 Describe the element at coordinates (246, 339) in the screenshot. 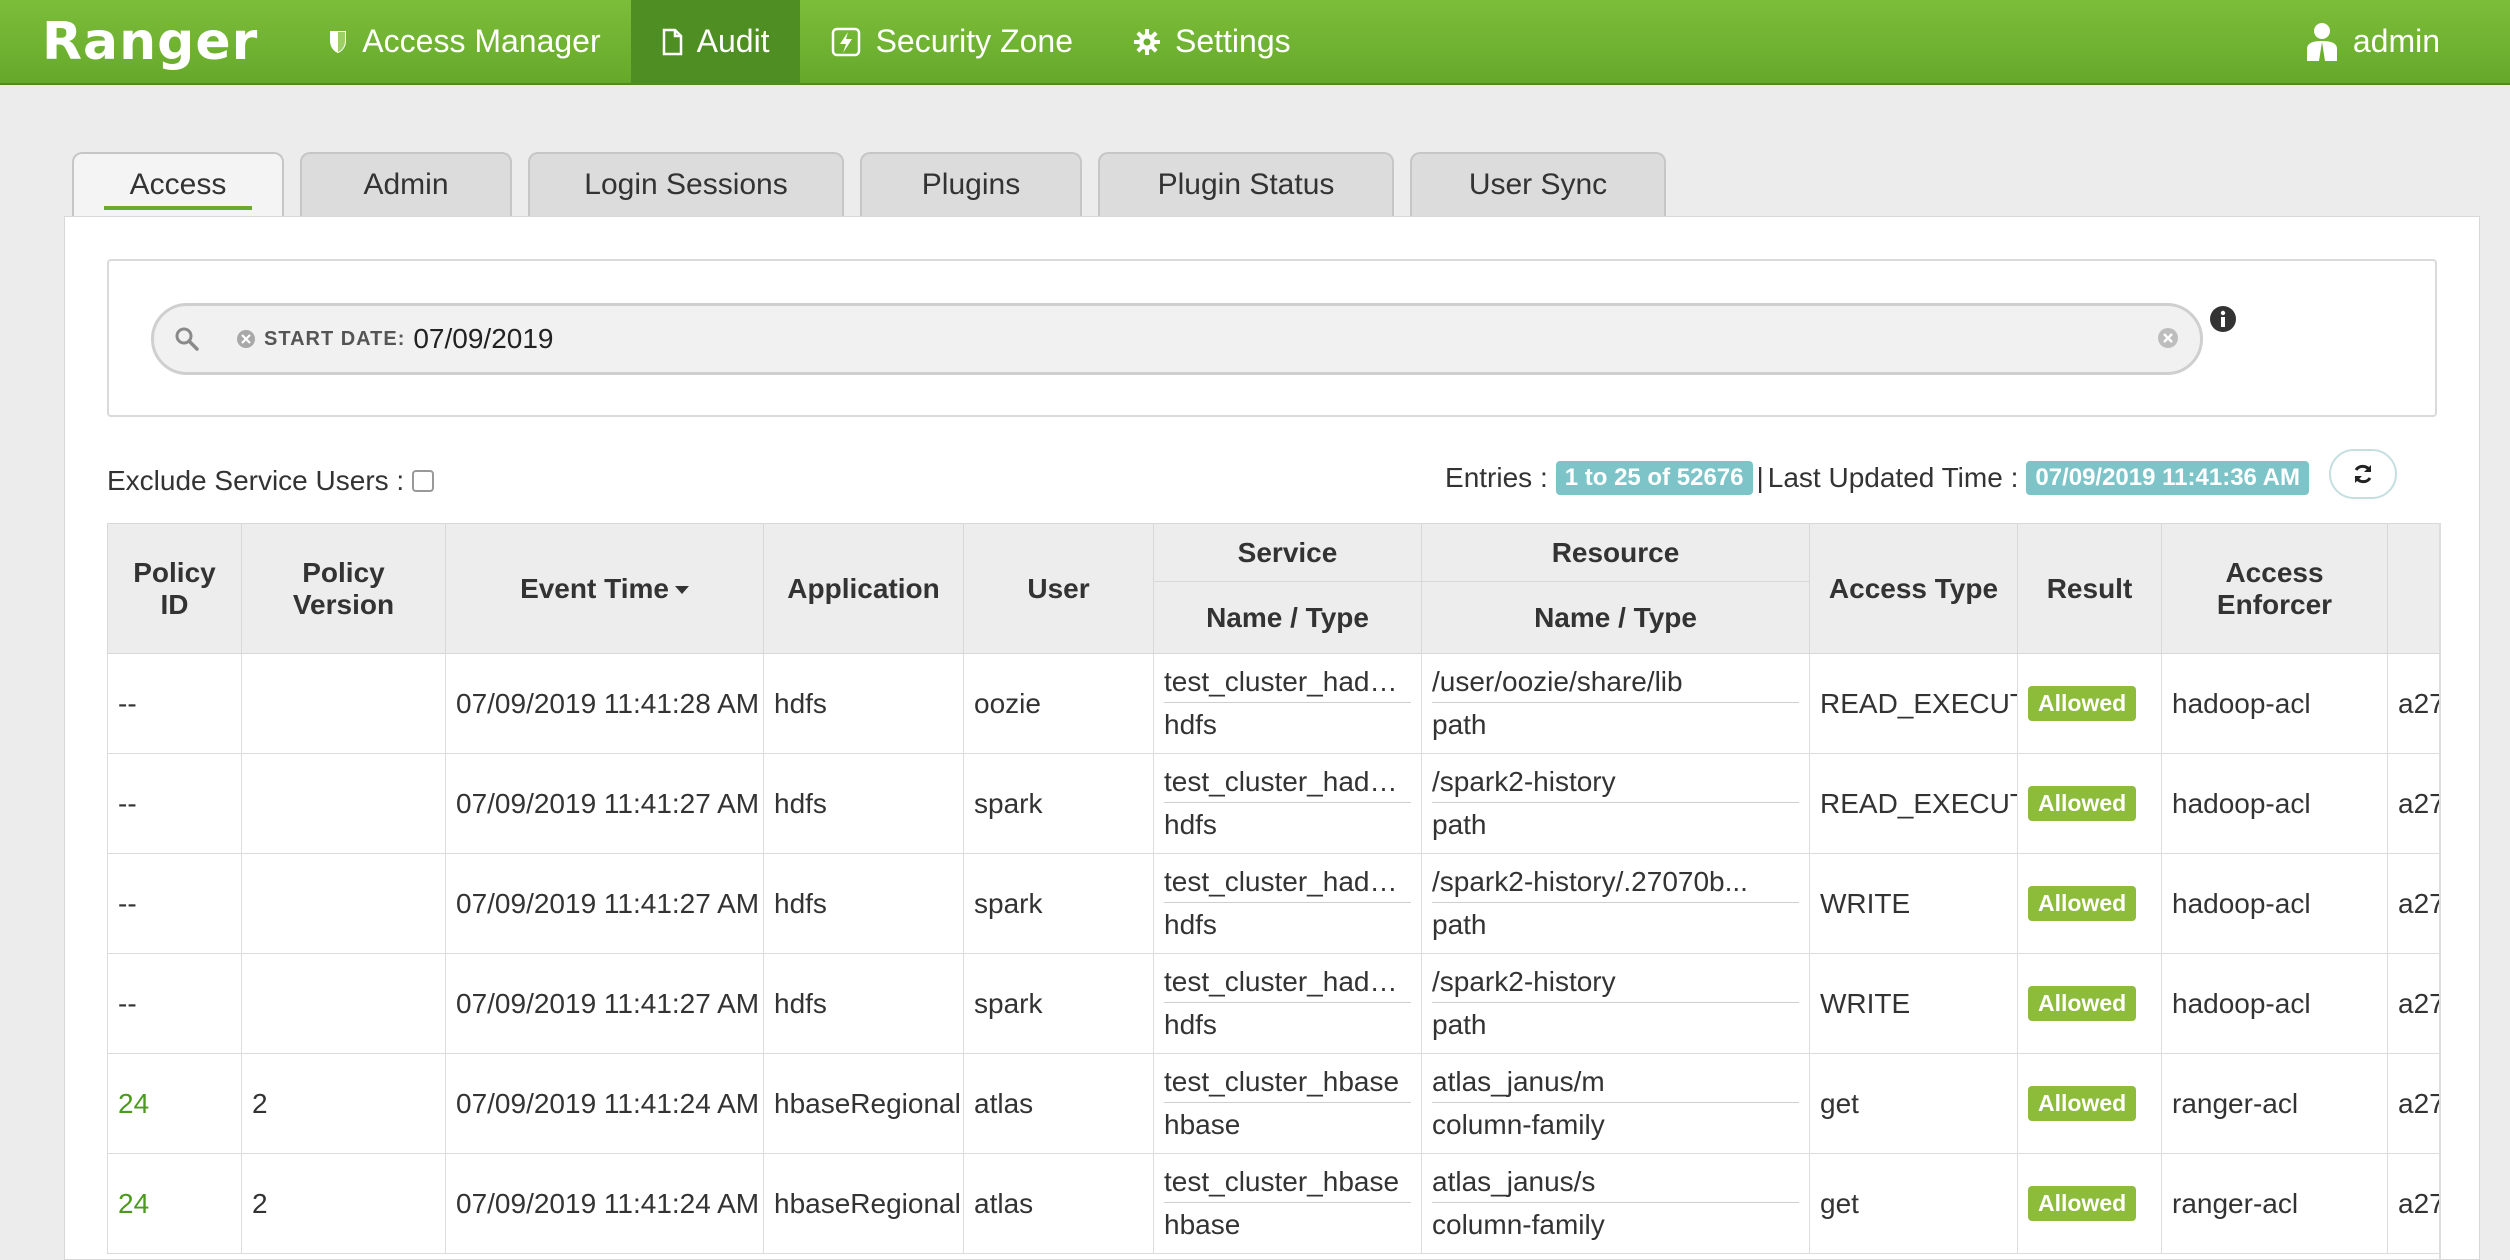

I see `remove-facet-icon` at that location.